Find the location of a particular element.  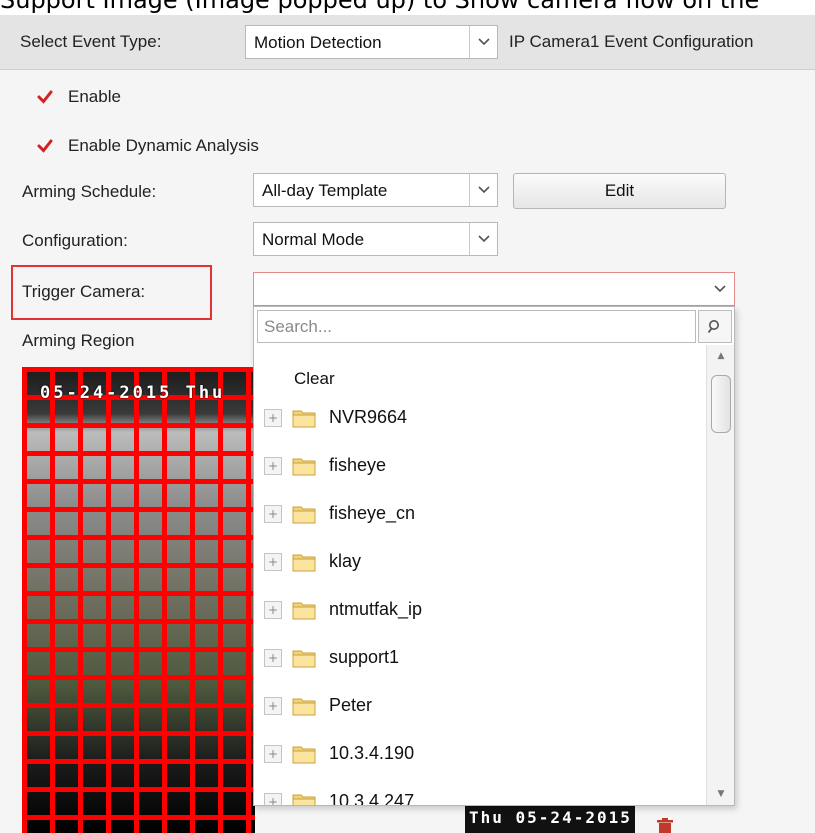

tree-item: + klay is located at coordinates (479, 563).